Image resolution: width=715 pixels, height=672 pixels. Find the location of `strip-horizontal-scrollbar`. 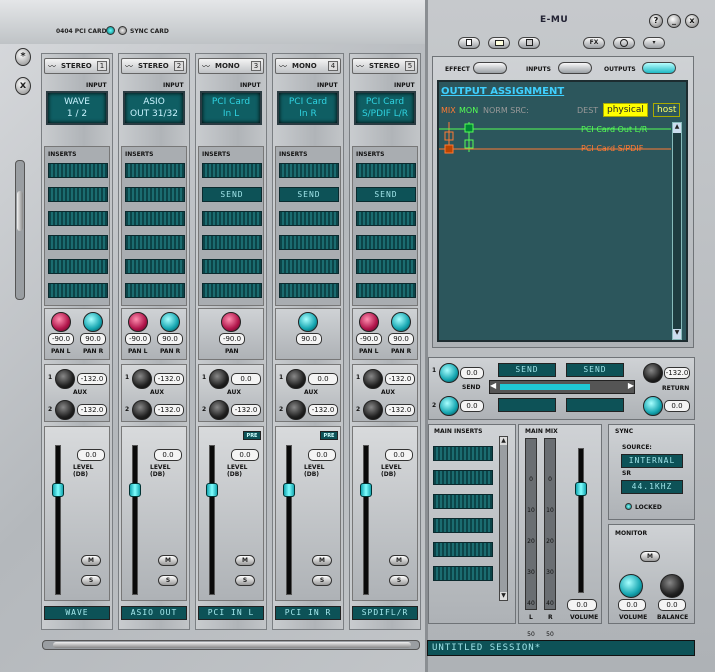

strip-horizontal-scrollbar is located at coordinates (231, 645).